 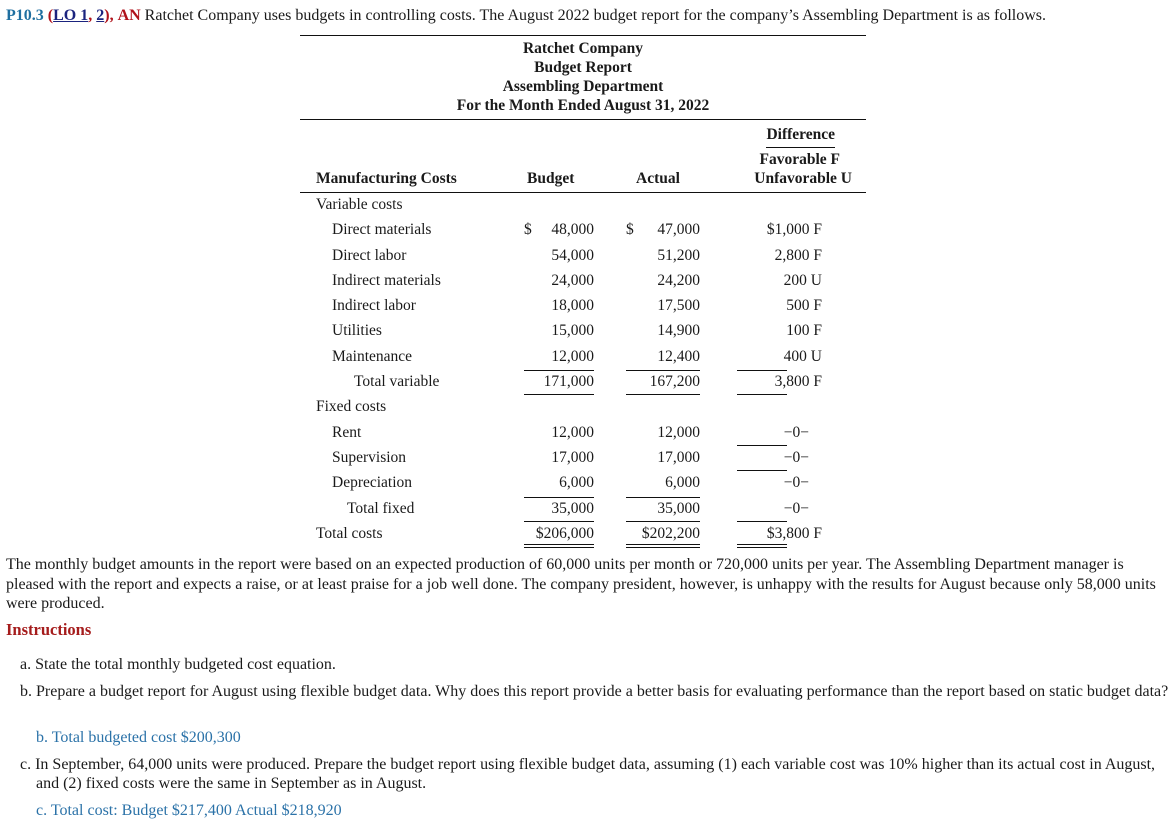 What do you see at coordinates (138, 737) in the screenshot?
I see `answer-b: b. Total budgeted cost $200,300` at bounding box center [138, 737].